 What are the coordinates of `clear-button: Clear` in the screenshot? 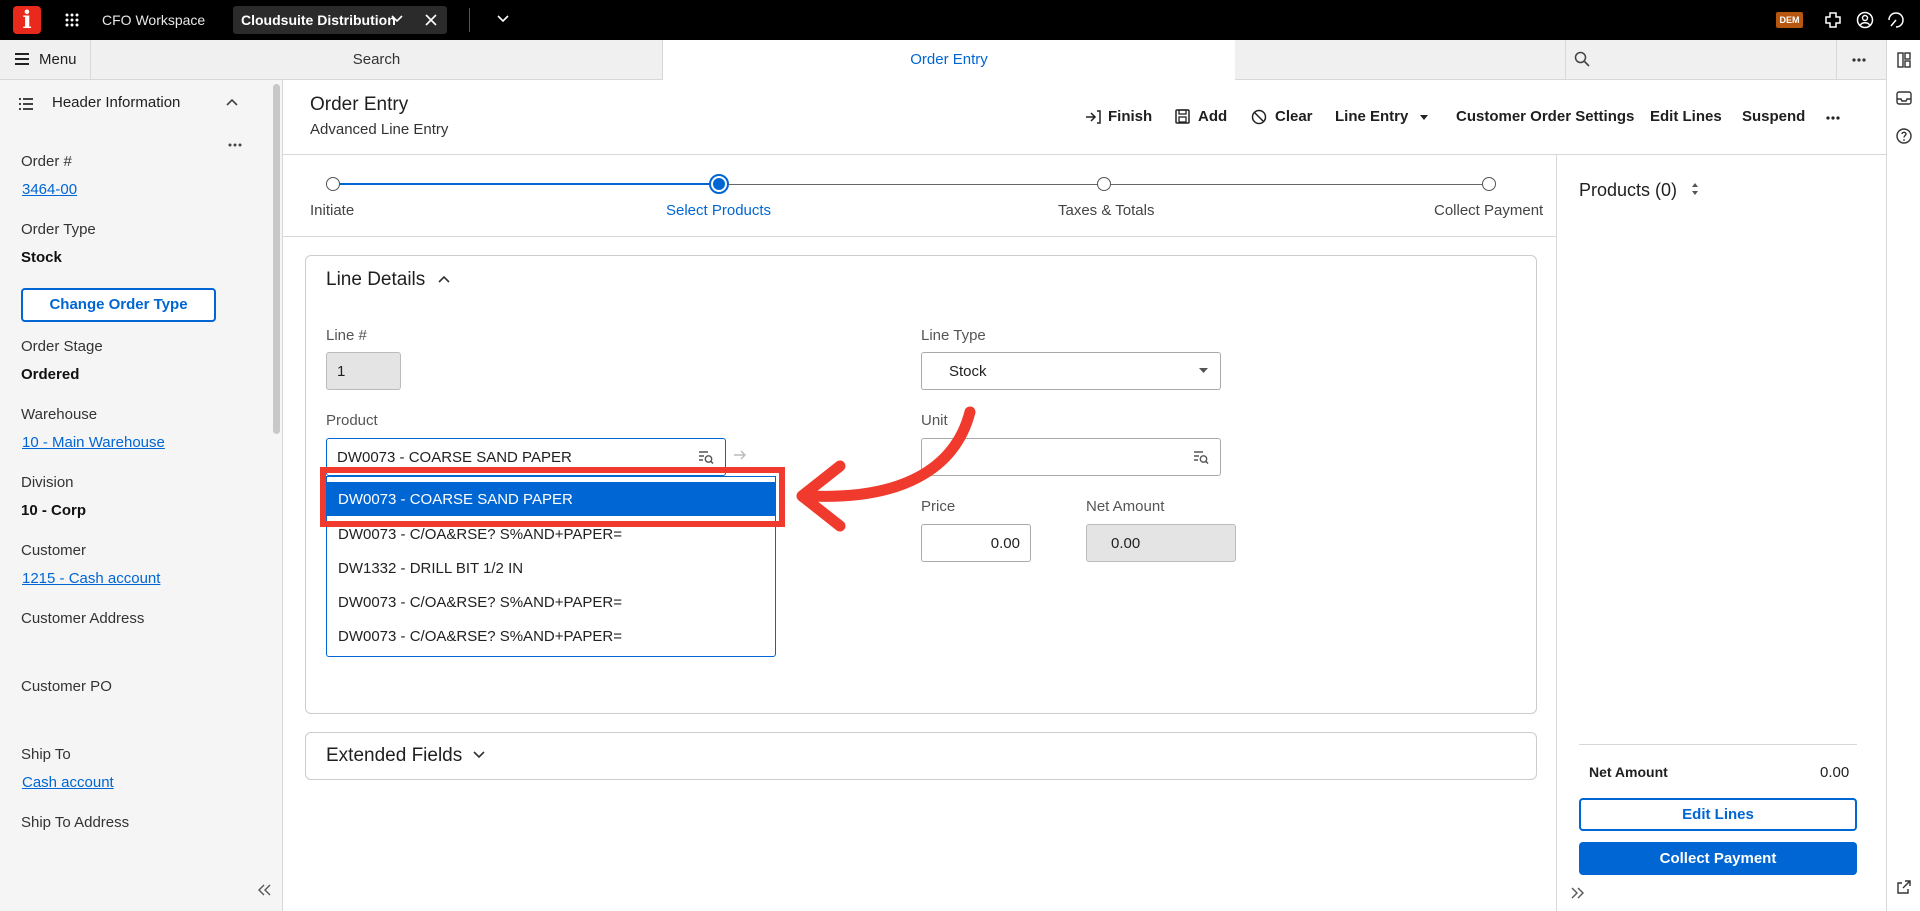 It's located at (1294, 116).